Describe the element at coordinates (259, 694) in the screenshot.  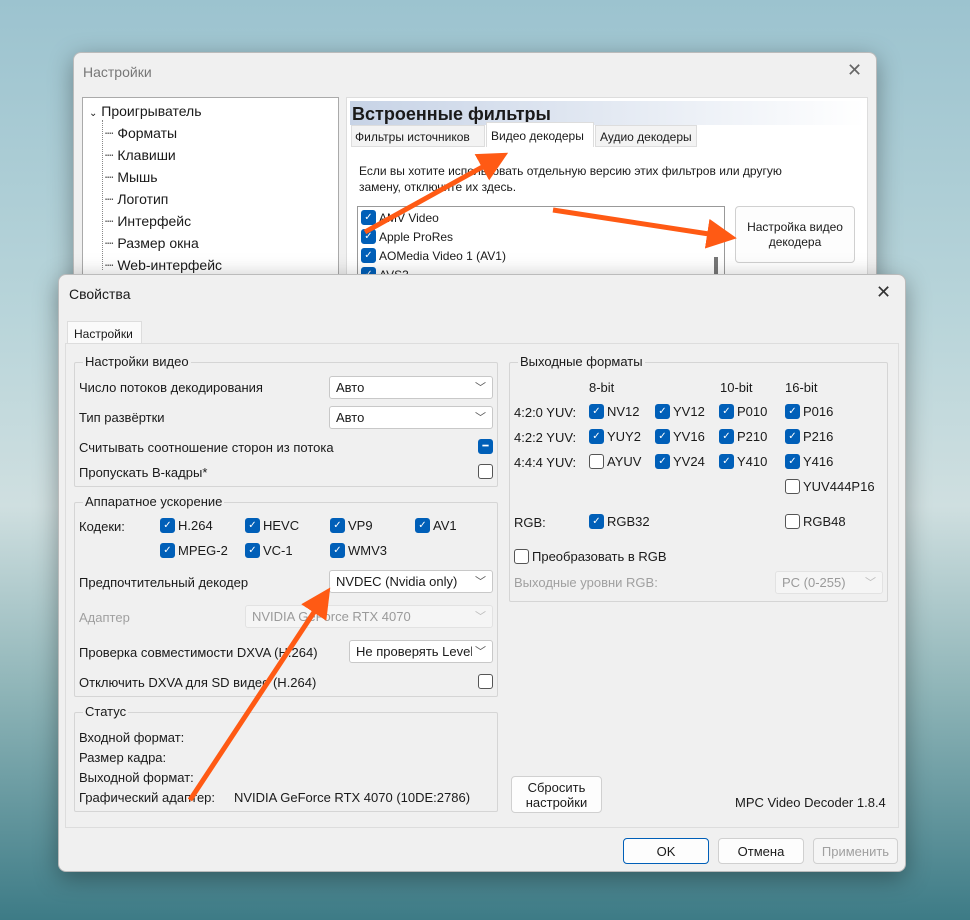
I see `arrow-to-decoder-select` at that location.